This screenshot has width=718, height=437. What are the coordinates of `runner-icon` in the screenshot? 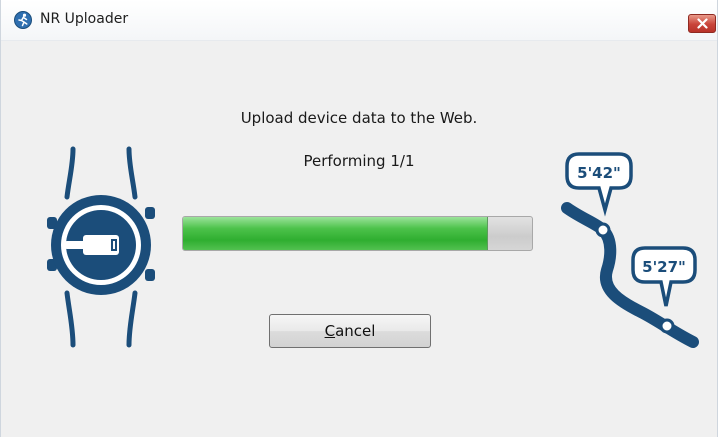 It's located at (23, 20).